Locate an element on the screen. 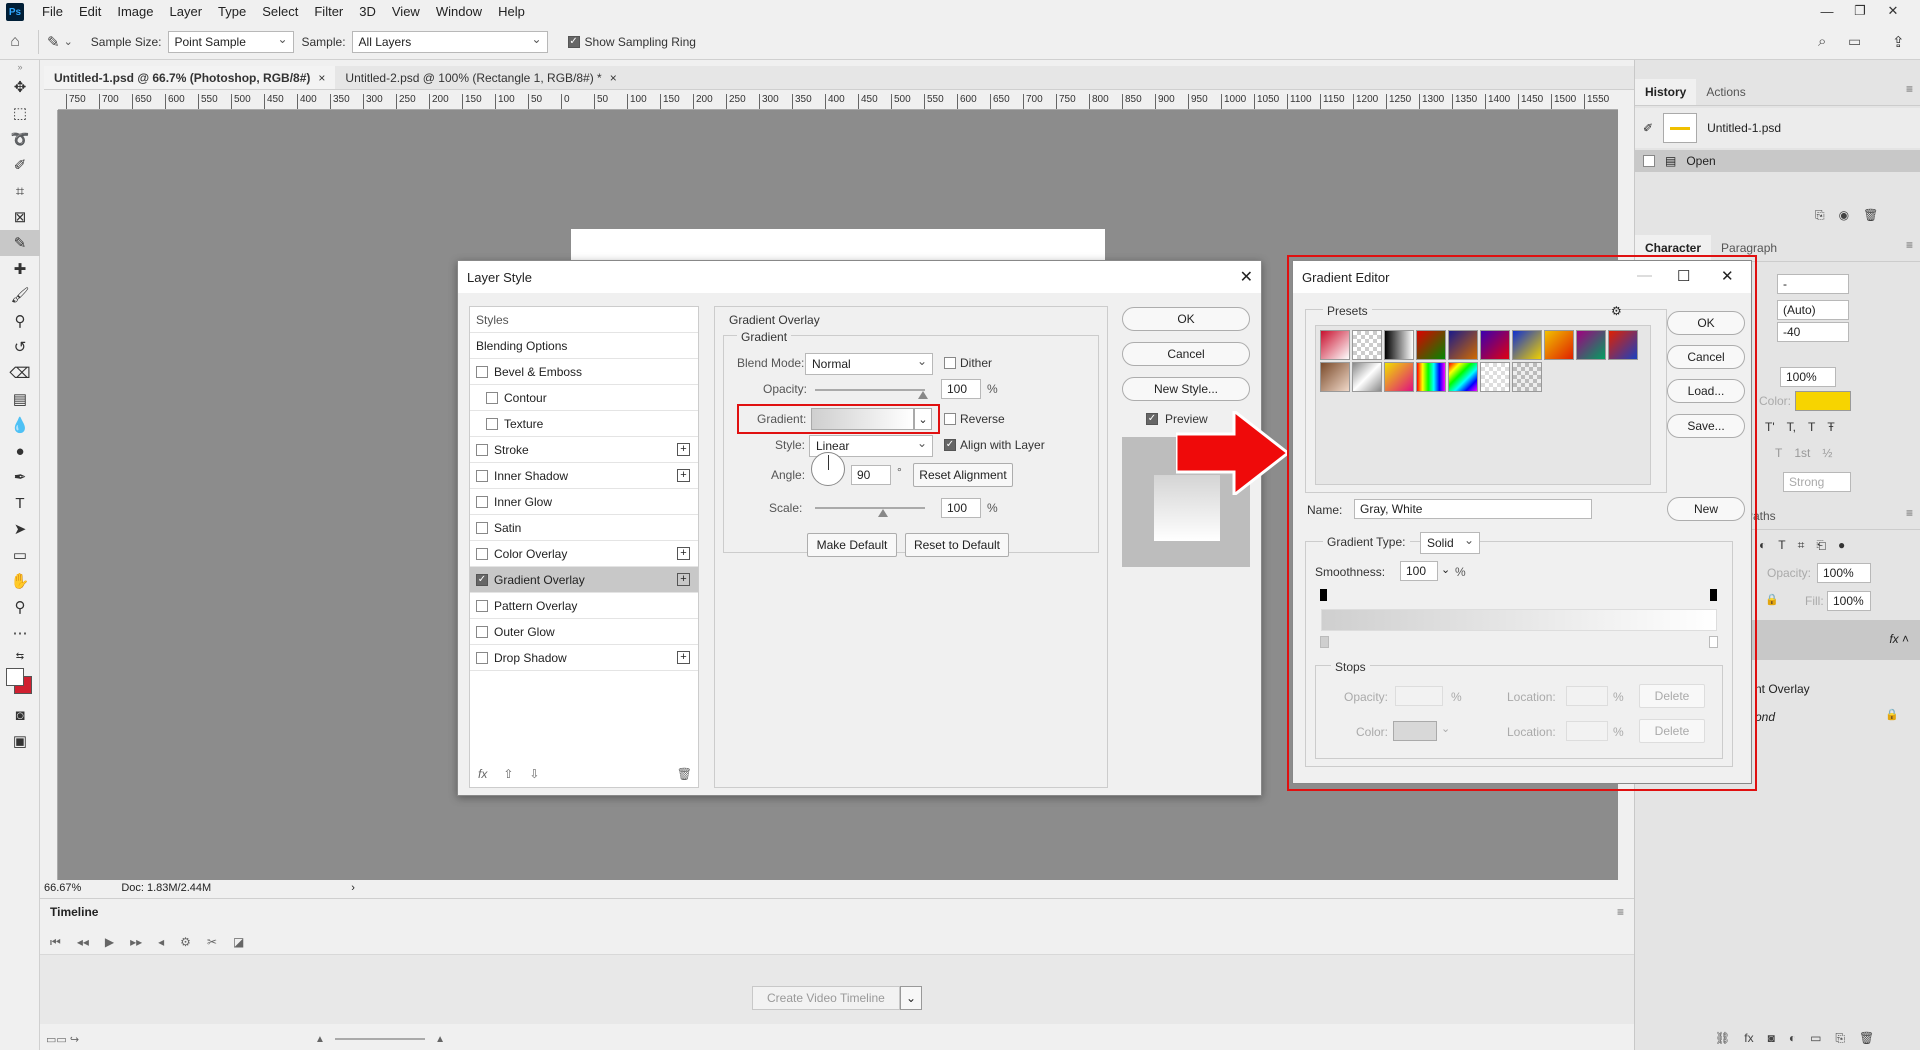 The width and height of the screenshot is (1920, 1050). panel-menu-icon: ≡ is located at coordinates (1909, 245).